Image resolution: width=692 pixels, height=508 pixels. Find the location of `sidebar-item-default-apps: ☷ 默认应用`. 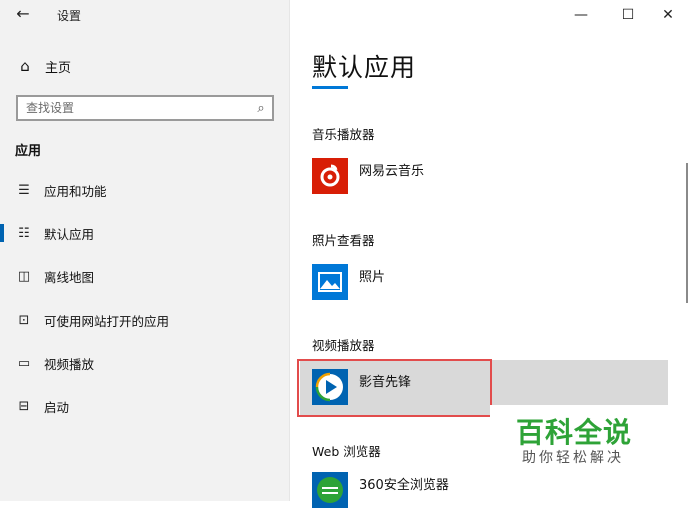

sidebar-item-default-apps: ☷ 默认应用 is located at coordinates (144, 233).